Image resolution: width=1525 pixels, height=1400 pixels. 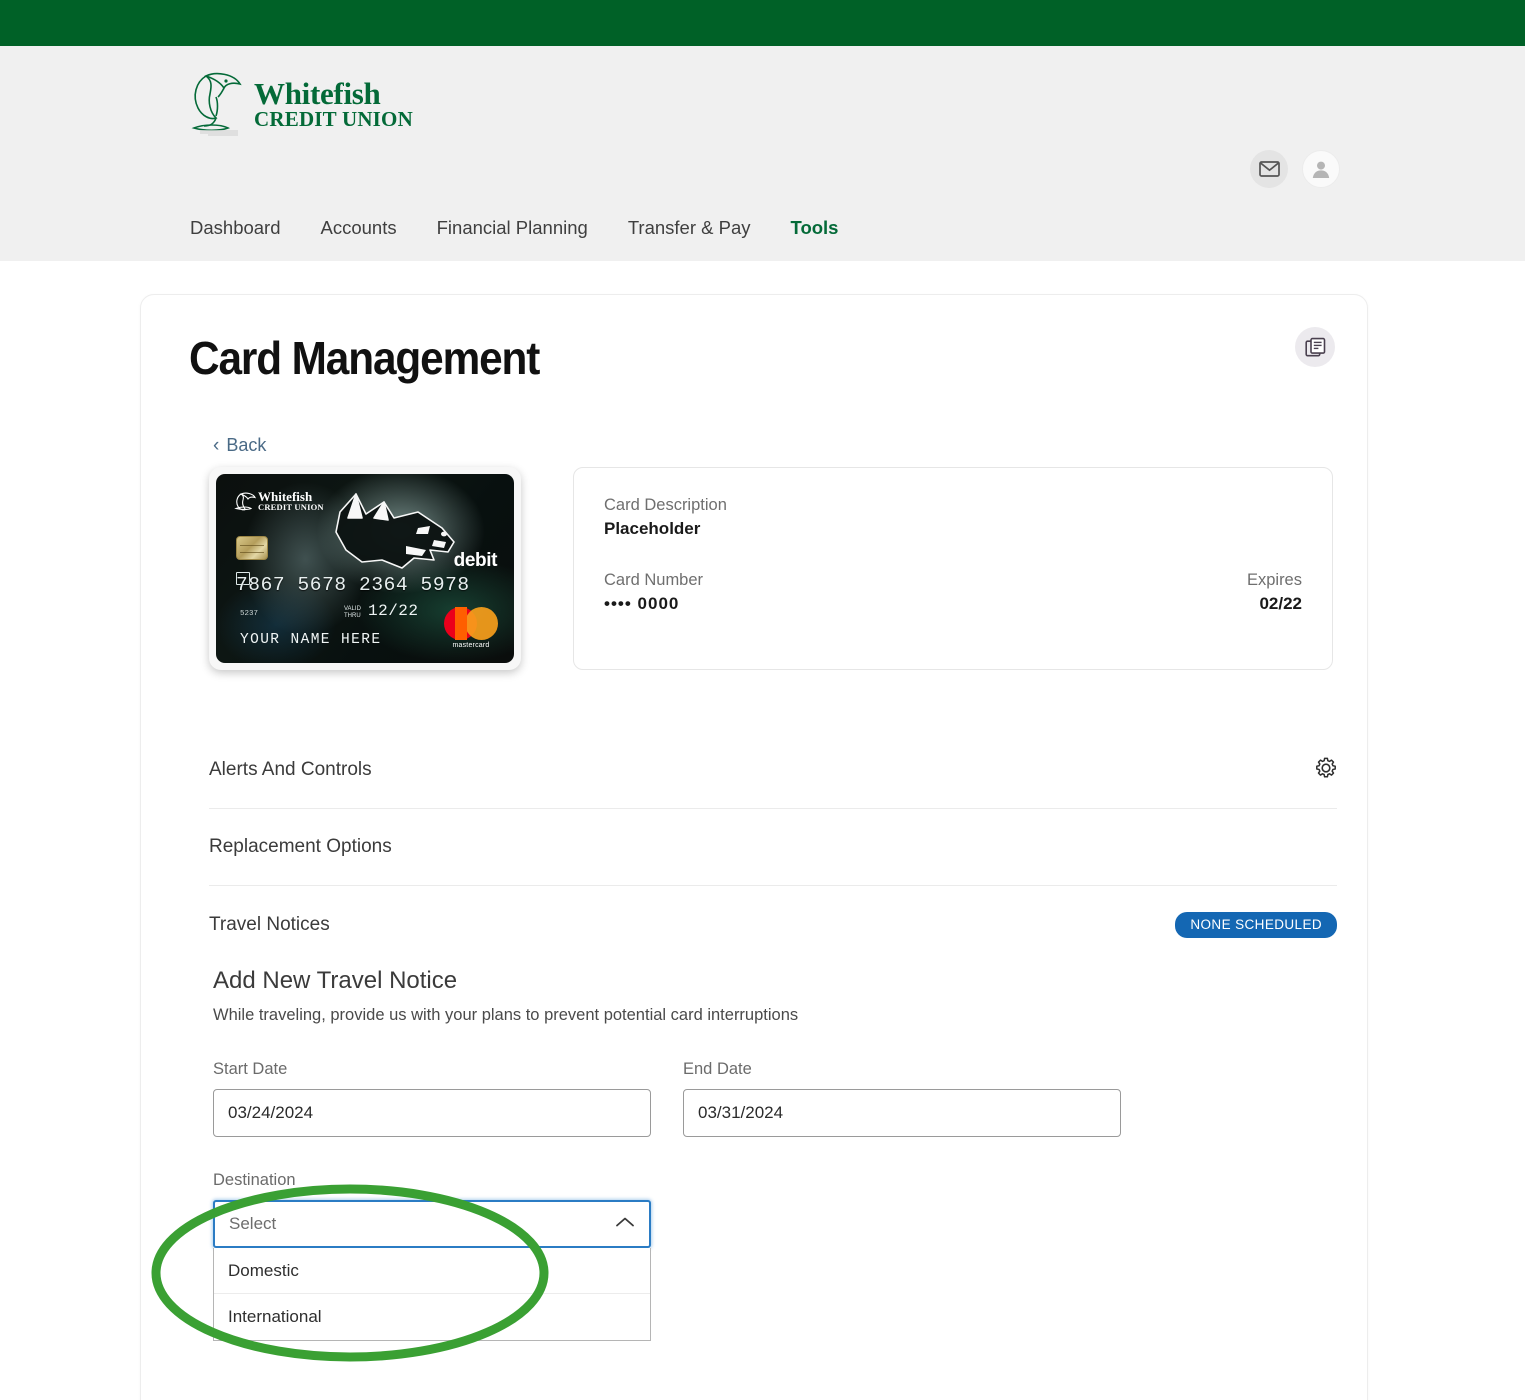 I want to click on start-date-label: Start Date, so click(x=250, y=1069).